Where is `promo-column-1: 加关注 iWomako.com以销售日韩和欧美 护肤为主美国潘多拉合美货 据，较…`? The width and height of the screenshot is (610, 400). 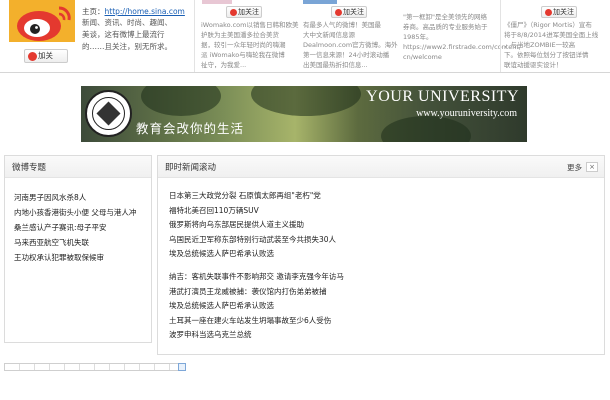 promo-column-1: 加关注 iWomako.com以销售日韩和欧美 护肤为主美国潘多拉合美货 据，较… is located at coordinates (249, 36).